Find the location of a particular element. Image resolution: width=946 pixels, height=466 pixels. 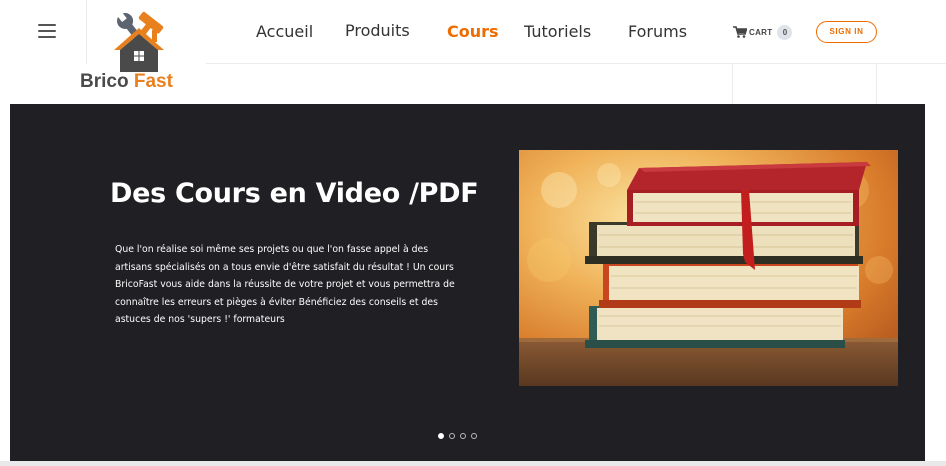

brand-logo: Brico Fast is located at coordinates (142, 51).